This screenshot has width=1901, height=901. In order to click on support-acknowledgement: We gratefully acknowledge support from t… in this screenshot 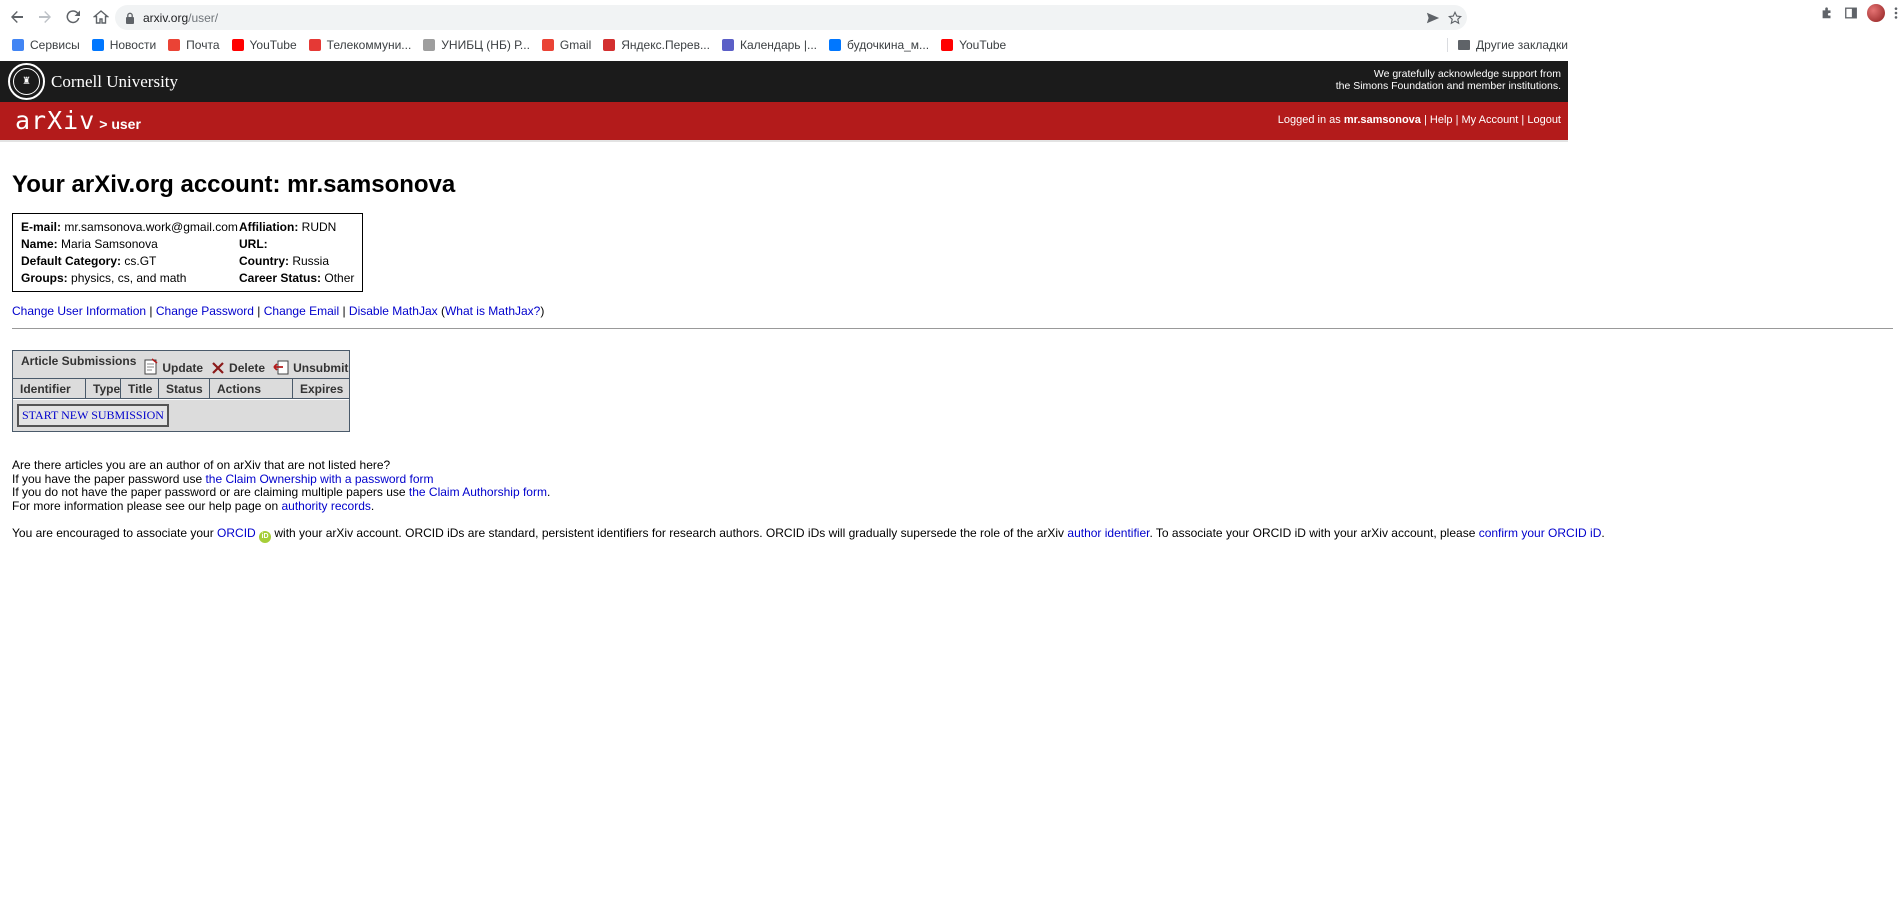, I will do `click(1448, 80)`.